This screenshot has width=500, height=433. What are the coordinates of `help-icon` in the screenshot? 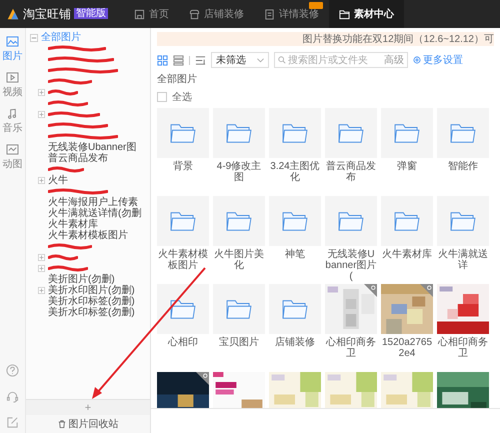 It's located at (12, 370).